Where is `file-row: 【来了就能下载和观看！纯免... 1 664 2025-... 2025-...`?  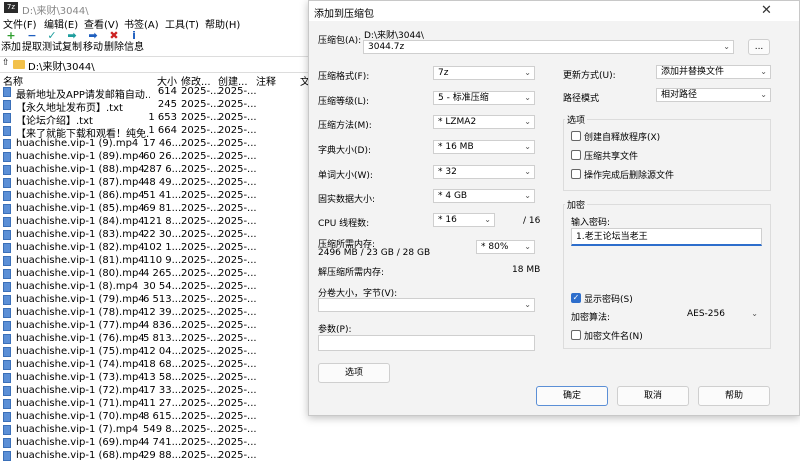
file-row: 【来了就能下载和观看！纯免... 1 664 2025-... 2025-... is located at coordinates (155, 132).